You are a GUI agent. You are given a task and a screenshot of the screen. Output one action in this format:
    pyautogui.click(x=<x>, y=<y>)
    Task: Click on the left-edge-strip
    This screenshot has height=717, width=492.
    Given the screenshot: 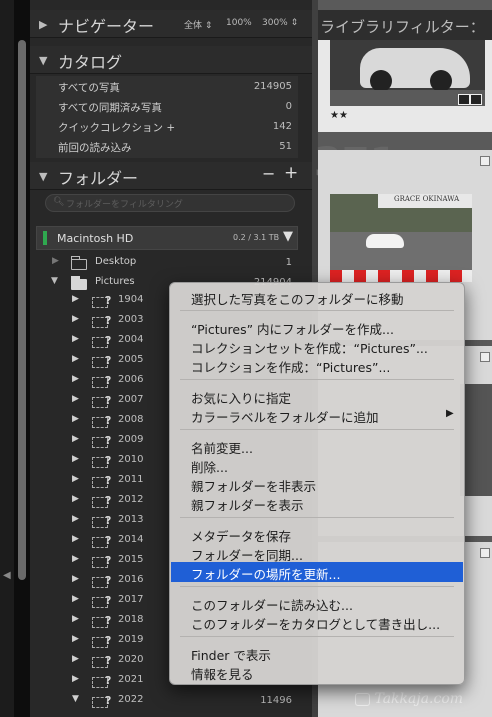 What is the action you would take?
    pyautogui.click(x=7, y=358)
    